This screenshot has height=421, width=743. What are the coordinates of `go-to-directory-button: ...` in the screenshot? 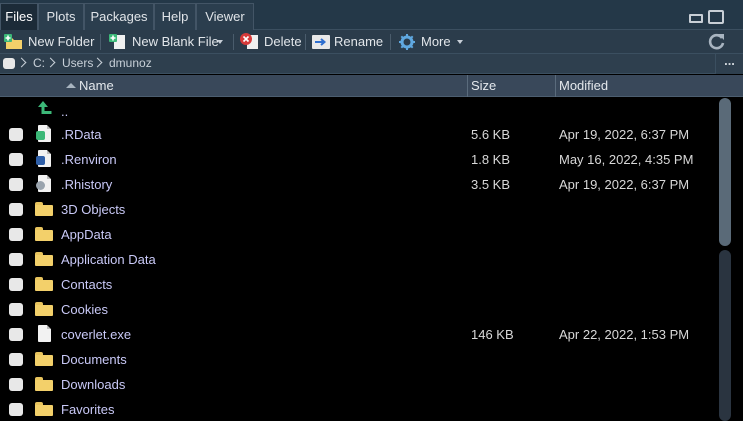 It's located at (729, 64).